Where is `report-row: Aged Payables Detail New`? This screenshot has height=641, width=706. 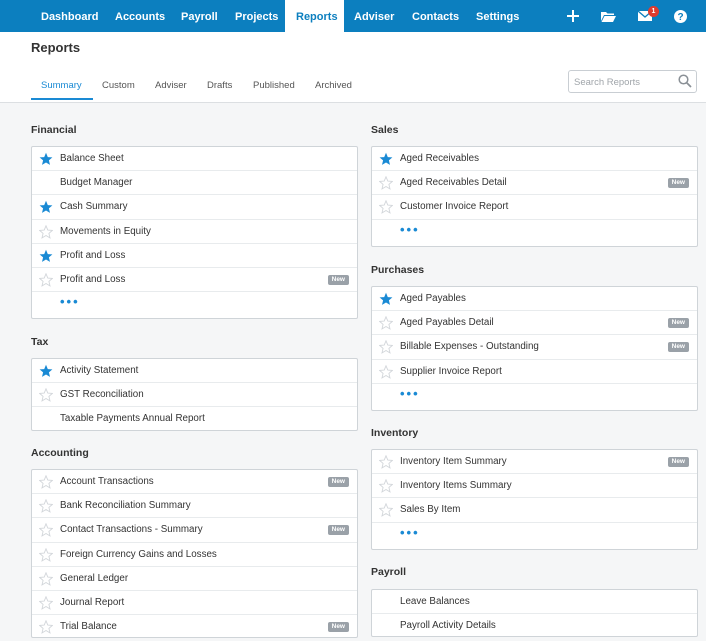 report-row: Aged Payables Detail New is located at coordinates (534, 323).